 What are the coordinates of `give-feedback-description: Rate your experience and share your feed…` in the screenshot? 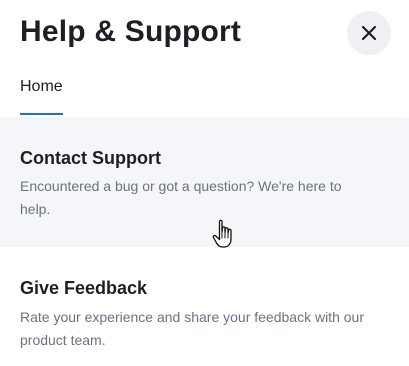 It's located at (192, 328).